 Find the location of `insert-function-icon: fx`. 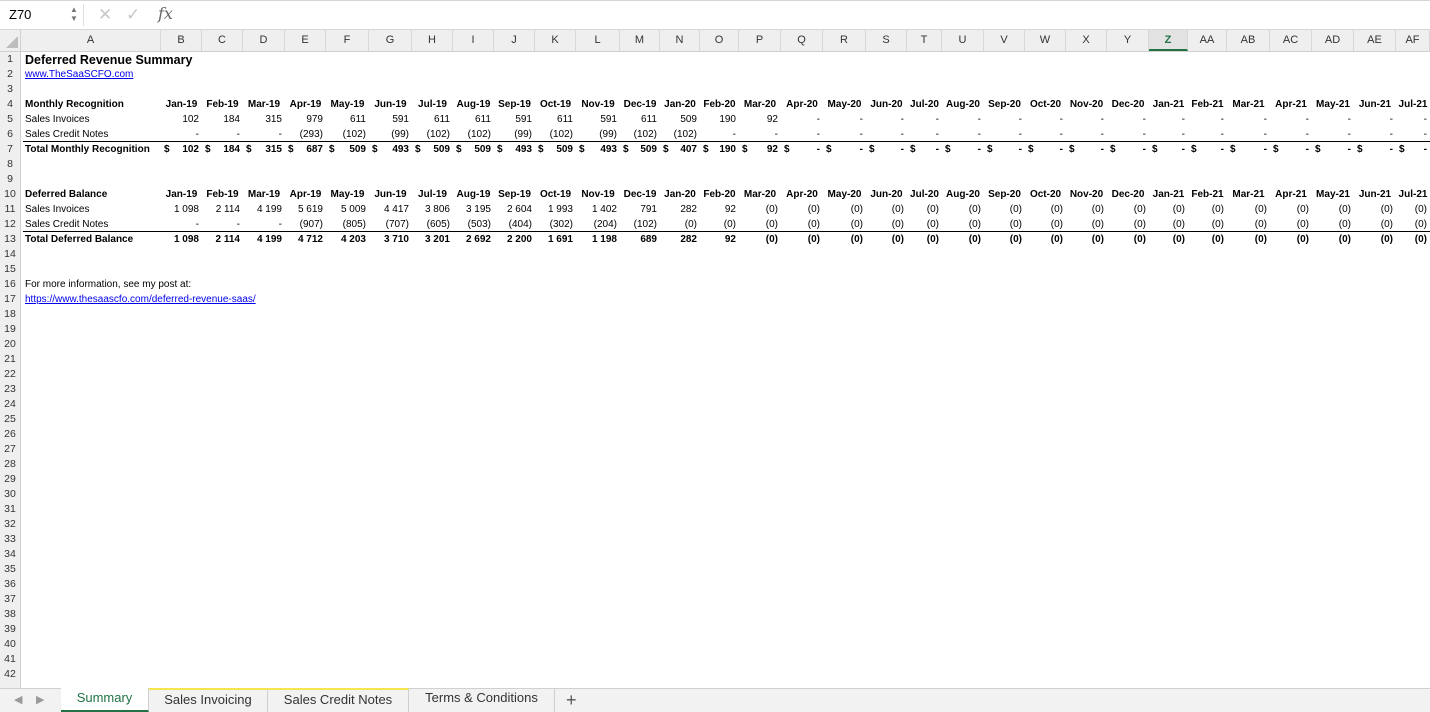

insert-function-icon: fx is located at coordinates (165, 13).